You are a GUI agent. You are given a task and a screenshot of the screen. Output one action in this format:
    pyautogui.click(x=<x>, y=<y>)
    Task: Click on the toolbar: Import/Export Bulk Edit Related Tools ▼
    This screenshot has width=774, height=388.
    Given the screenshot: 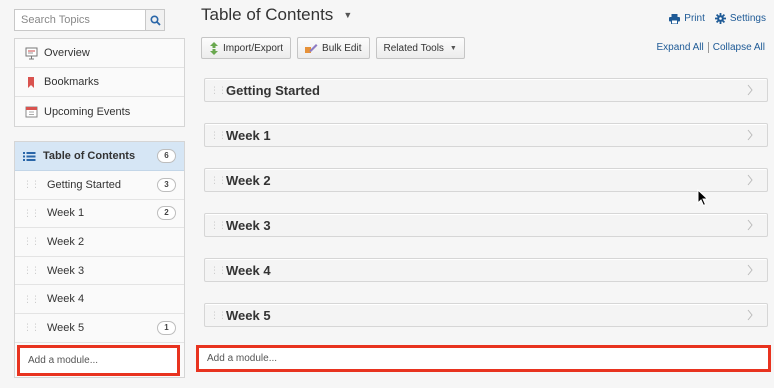 What is the action you would take?
    pyautogui.click(x=336, y=48)
    